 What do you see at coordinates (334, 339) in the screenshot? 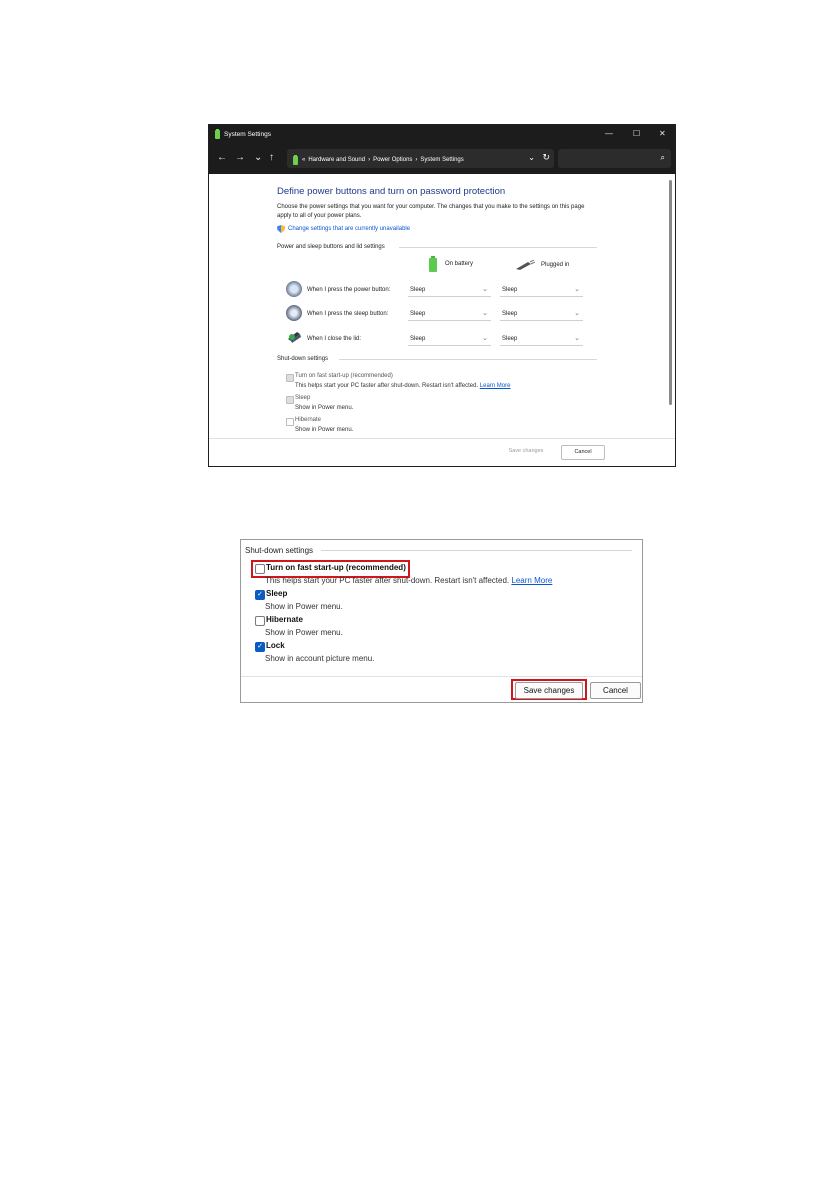
I see `close-lid-label: When I close the lid:` at bounding box center [334, 339].